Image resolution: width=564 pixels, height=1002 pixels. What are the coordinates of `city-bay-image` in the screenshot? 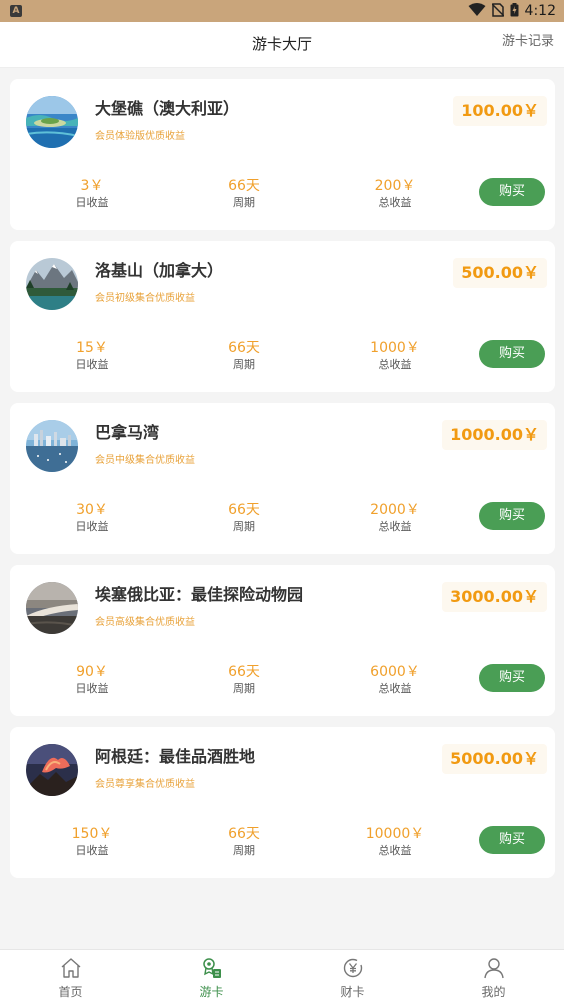 It's located at (52, 446).